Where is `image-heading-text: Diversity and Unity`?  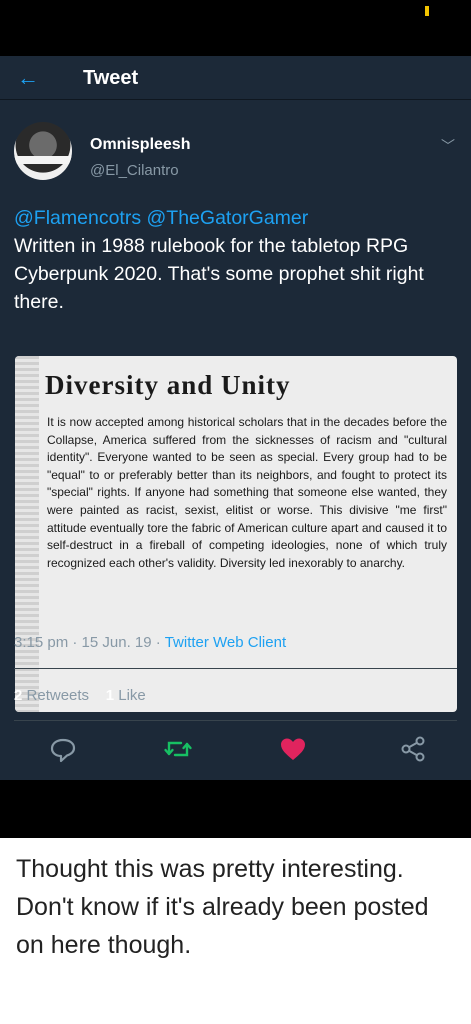 image-heading-text: Diversity and Unity is located at coordinates (168, 385).